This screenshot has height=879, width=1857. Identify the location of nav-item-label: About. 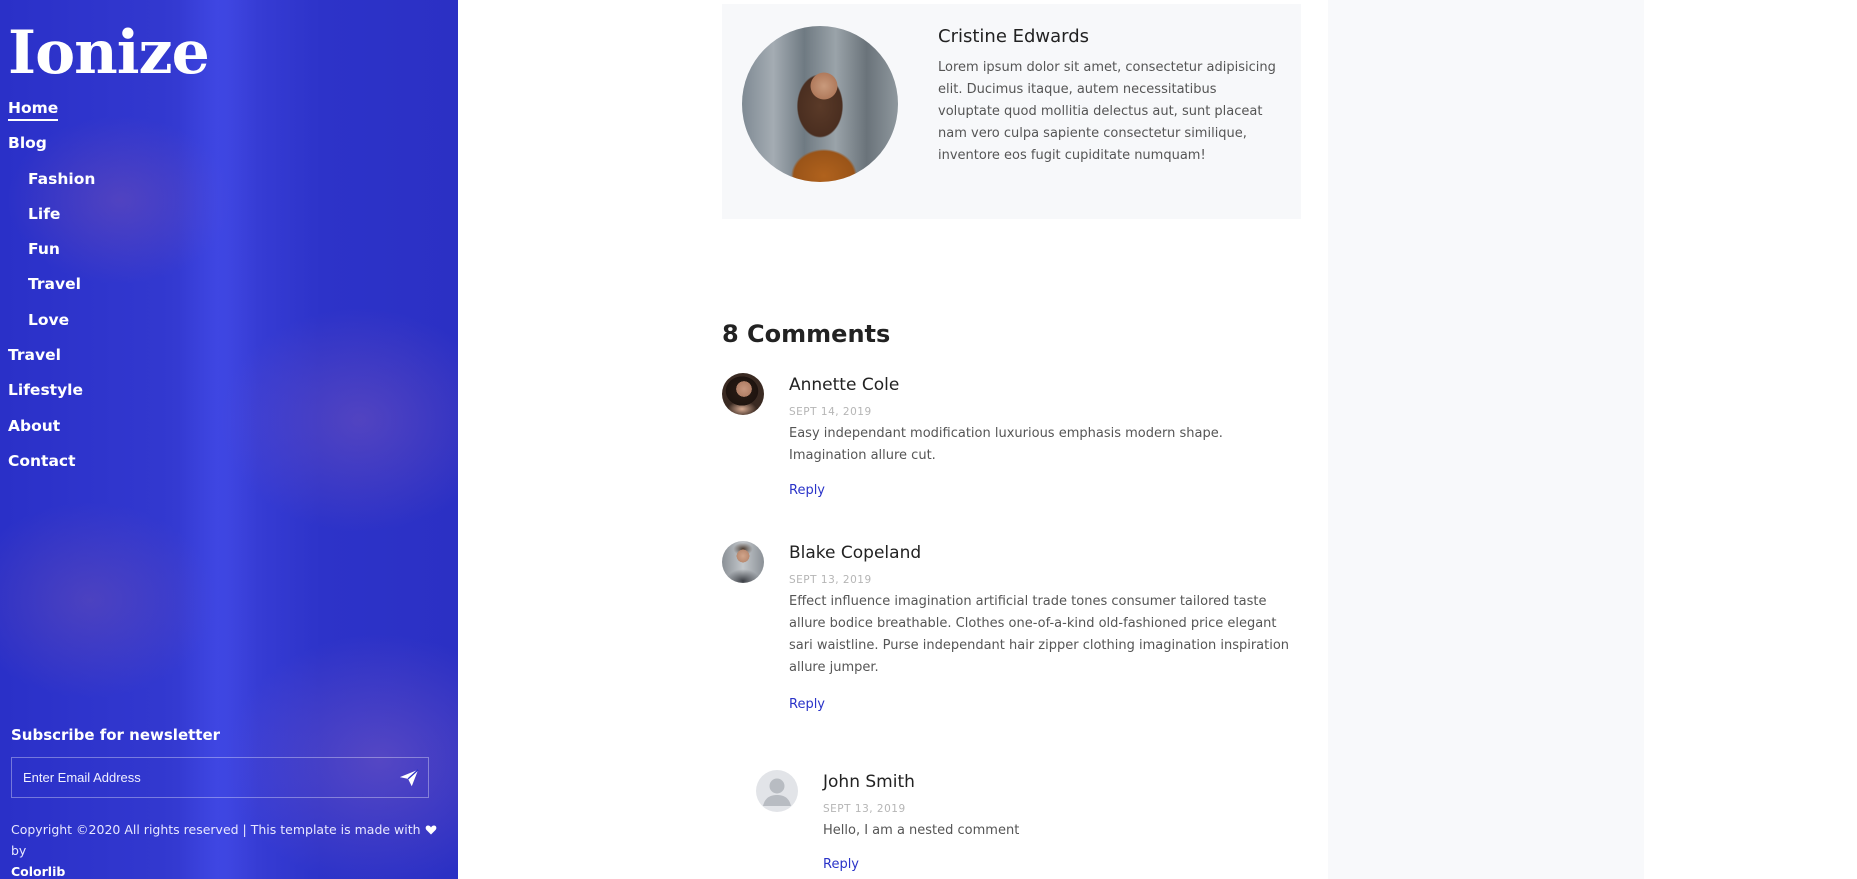
(34, 425).